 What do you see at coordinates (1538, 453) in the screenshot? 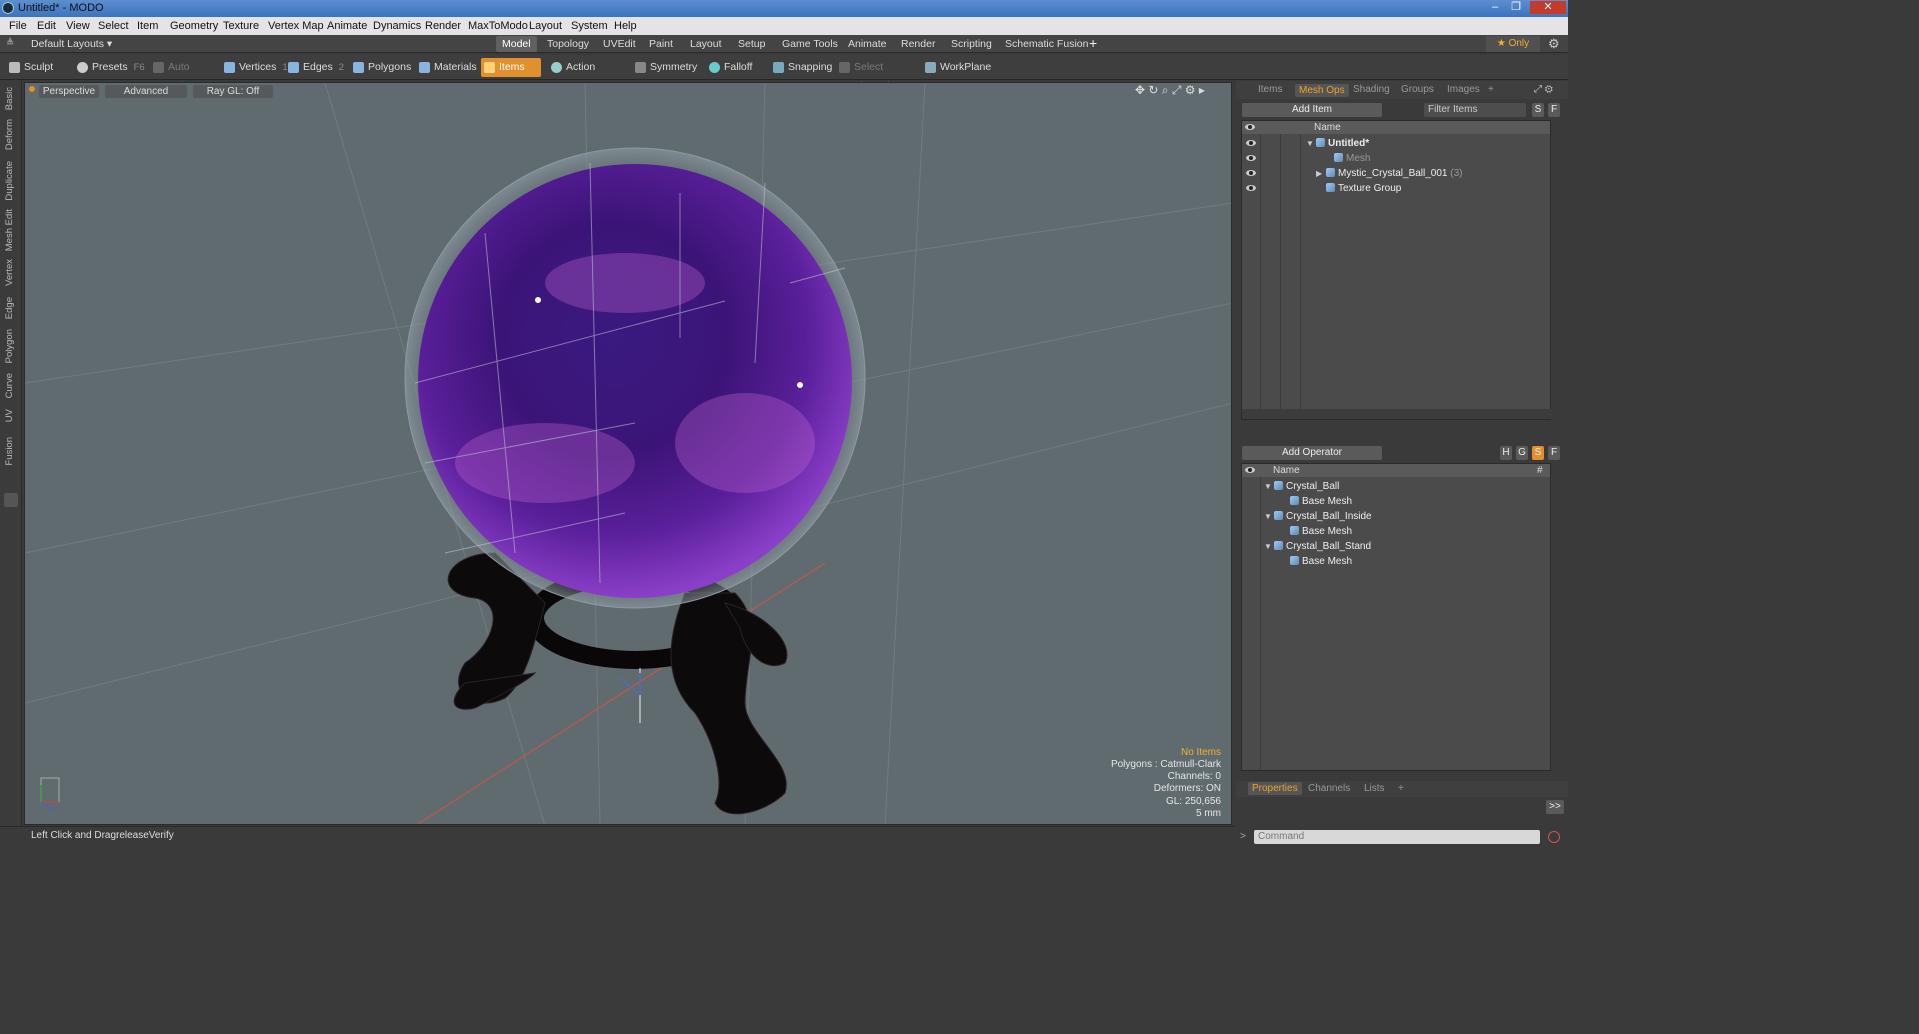
I see `s-toggle-button: S` at bounding box center [1538, 453].